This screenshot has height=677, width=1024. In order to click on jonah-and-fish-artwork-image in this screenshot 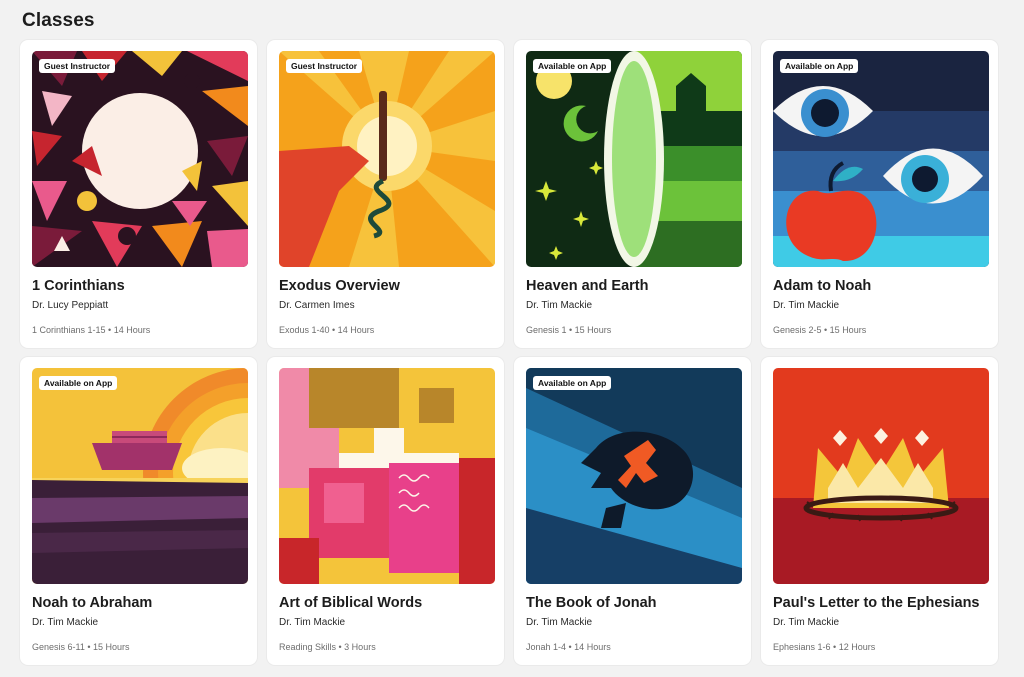, I will do `click(634, 476)`.